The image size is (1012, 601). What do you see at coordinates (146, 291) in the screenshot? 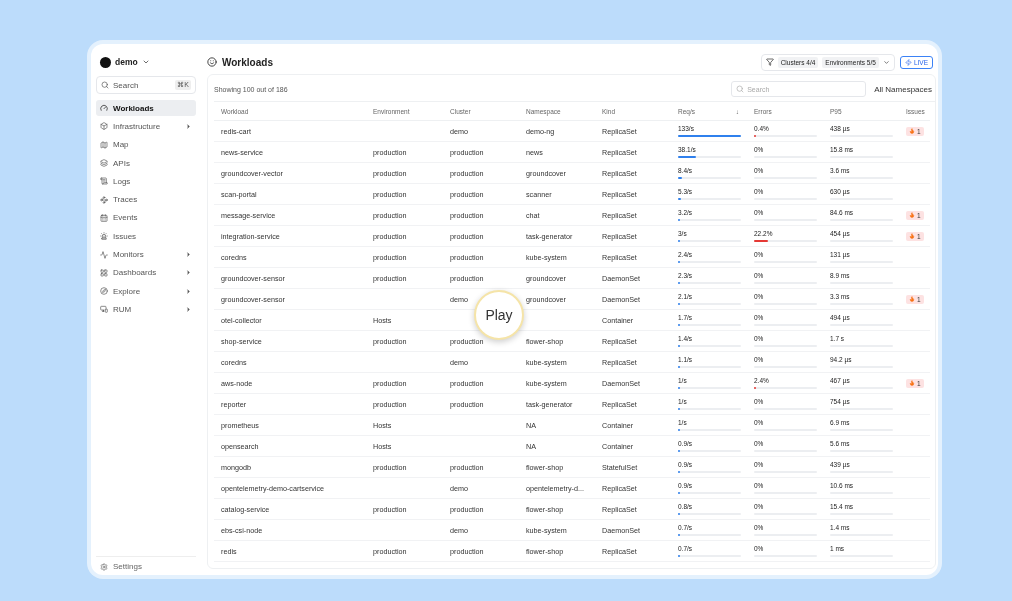
I see `sidebar-item: Explore` at bounding box center [146, 291].